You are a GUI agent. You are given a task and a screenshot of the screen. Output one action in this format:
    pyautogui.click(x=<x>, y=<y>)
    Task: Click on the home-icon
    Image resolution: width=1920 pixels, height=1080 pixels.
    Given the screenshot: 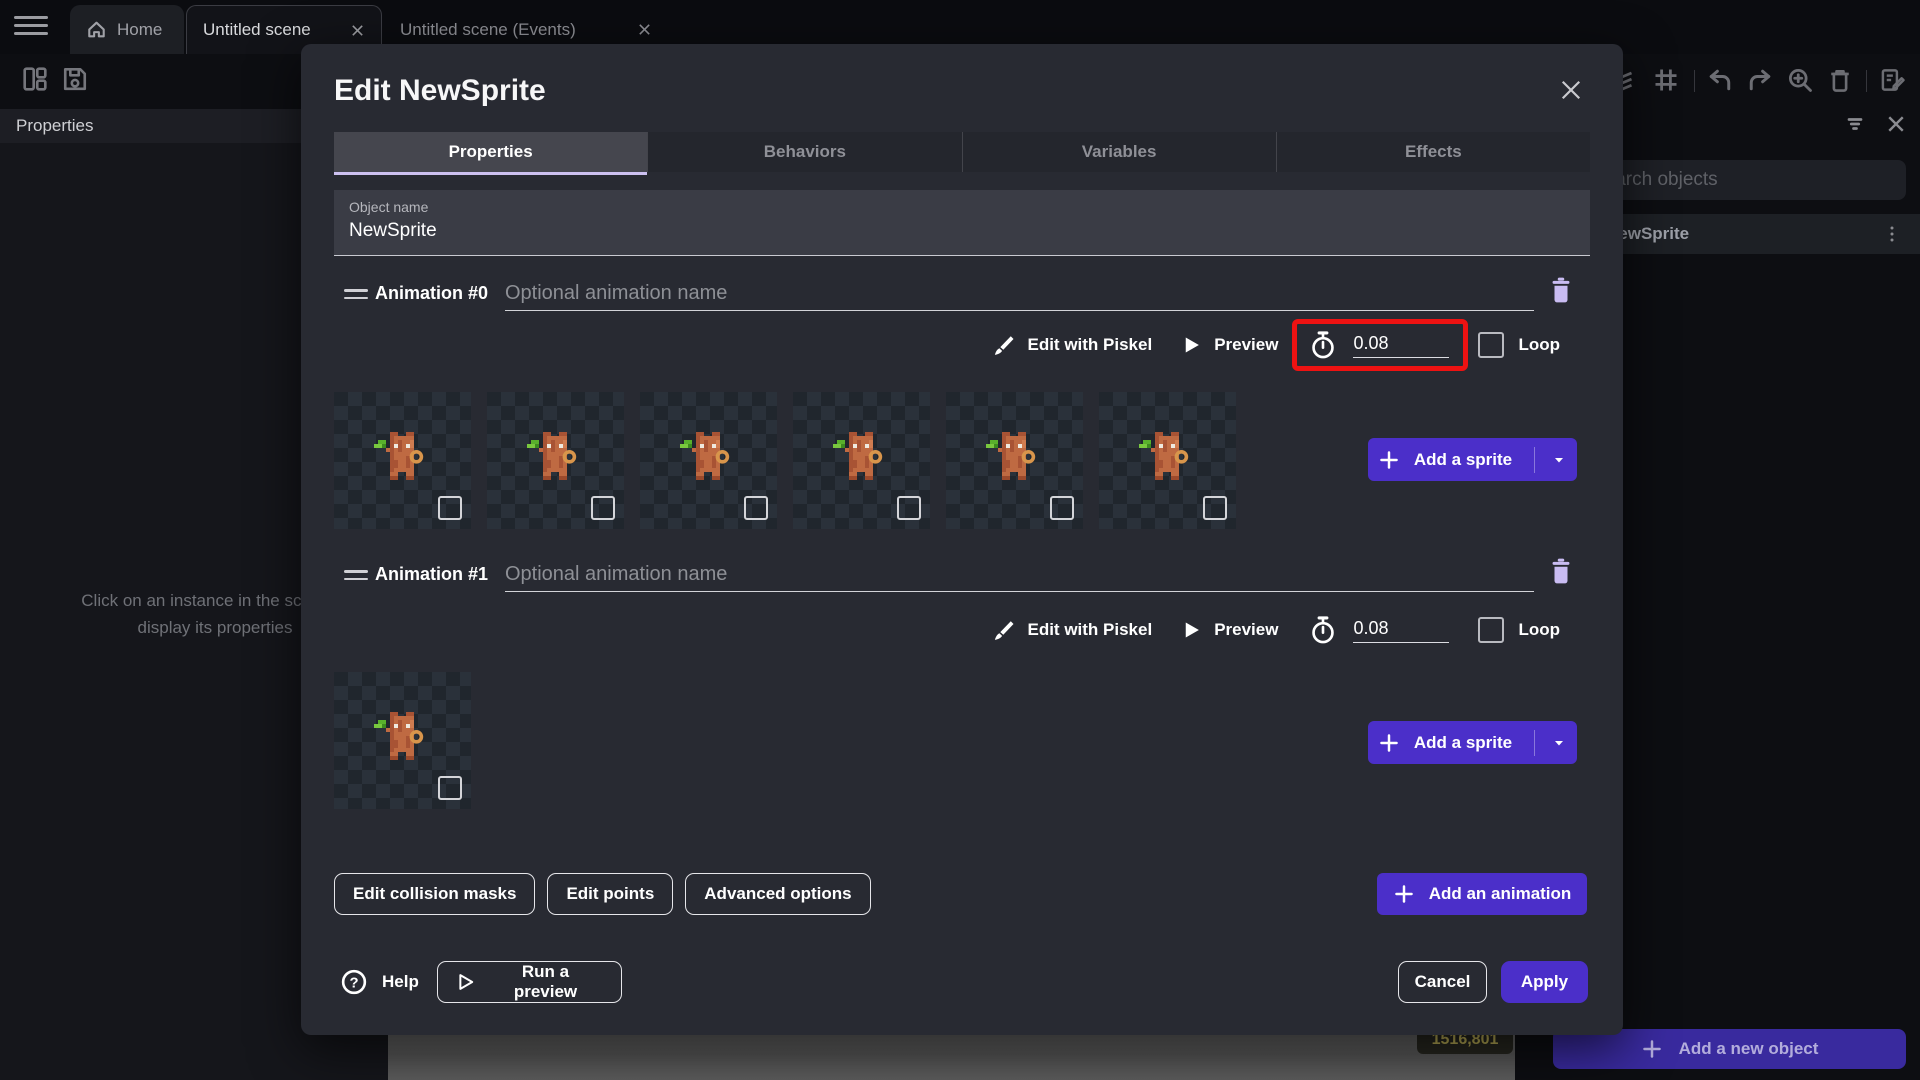 What is the action you would take?
    pyautogui.click(x=96, y=29)
    